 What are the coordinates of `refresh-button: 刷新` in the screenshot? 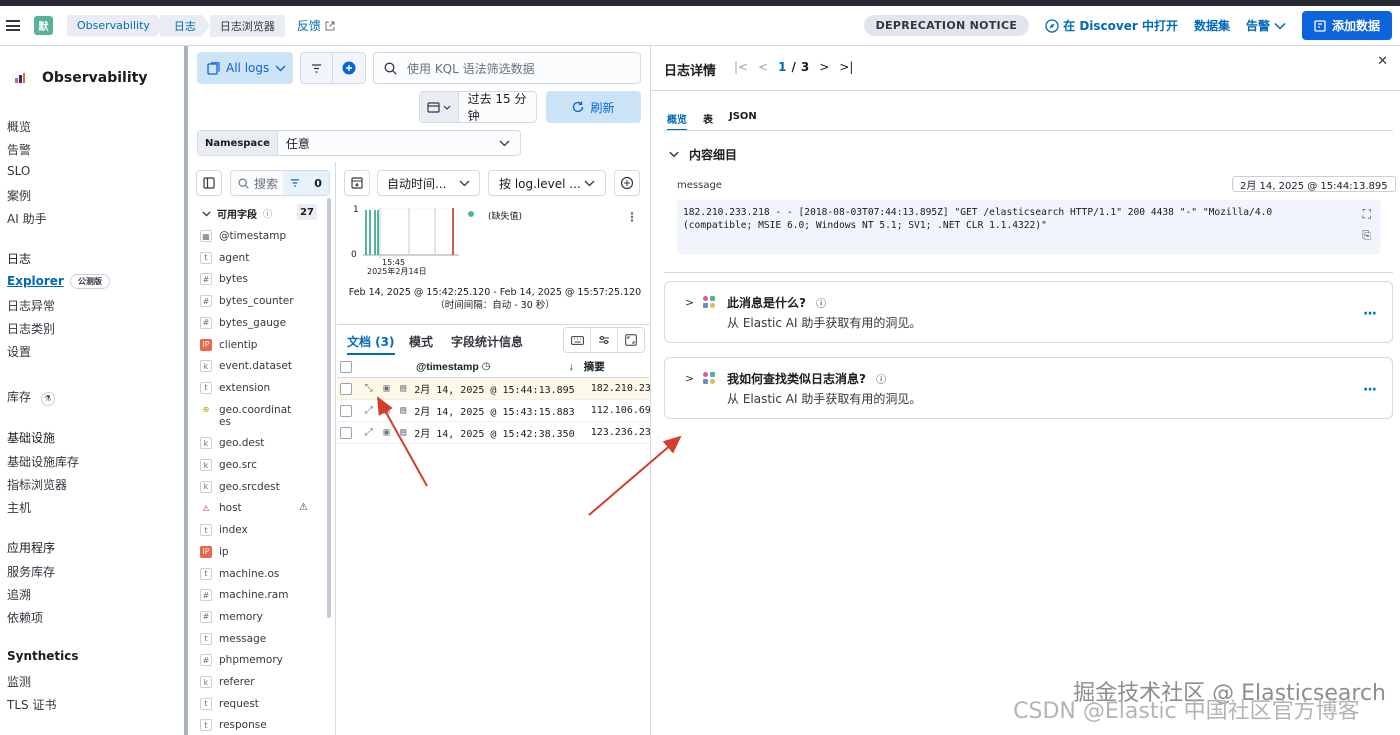 It's located at (593, 107).